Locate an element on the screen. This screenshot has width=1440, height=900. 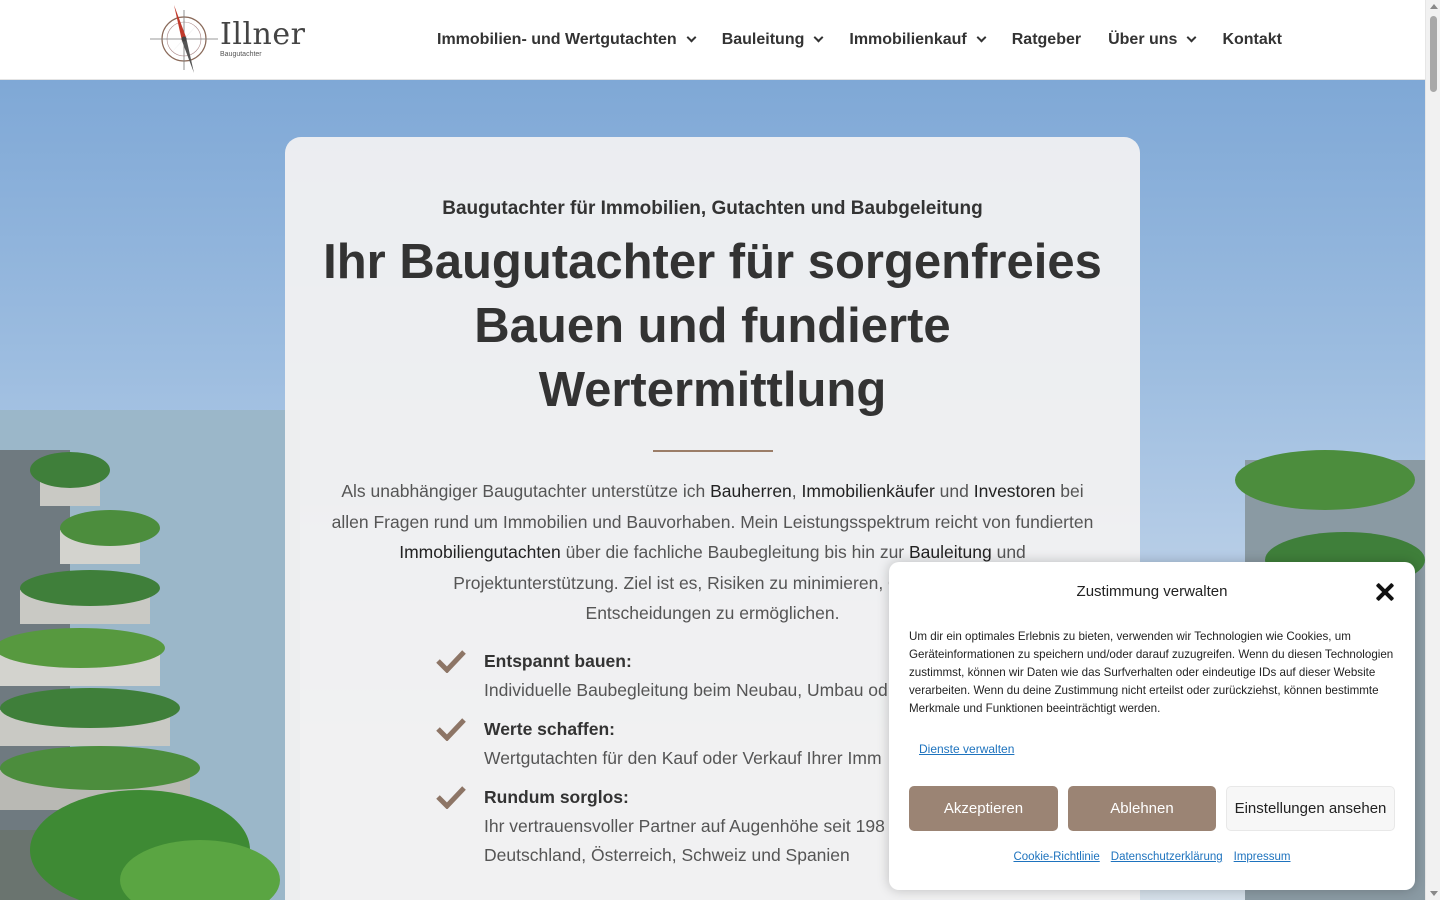
nav-label: Immobilienkauf is located at coordinates (908, 39).